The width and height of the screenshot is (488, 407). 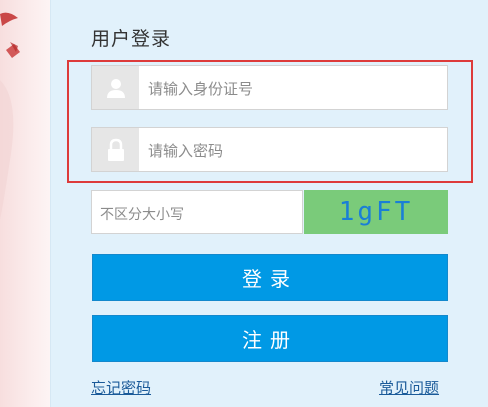 I want to click on login-button: 登录, so click(x=270, y=277).